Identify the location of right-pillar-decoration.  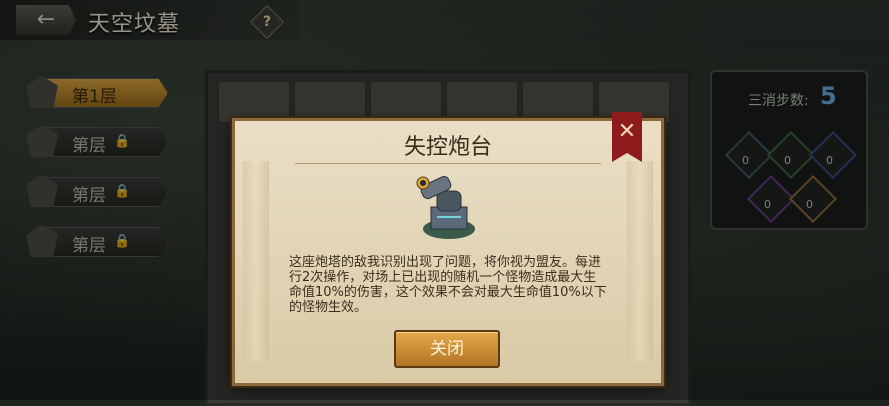
(640, 261).